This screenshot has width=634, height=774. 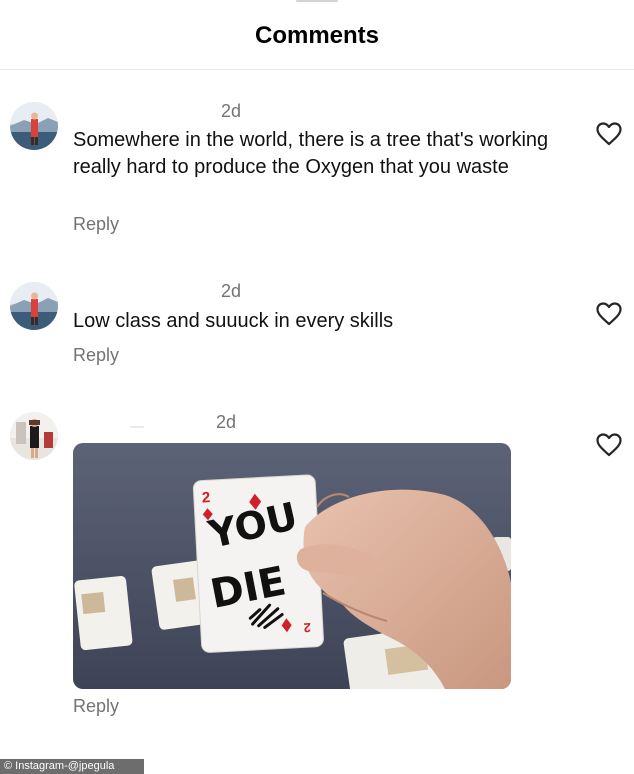 What do you see at coordinates (205, 497) in the screenshot?
I see `card-rank-top: 2` at bounding box center [205, 497].